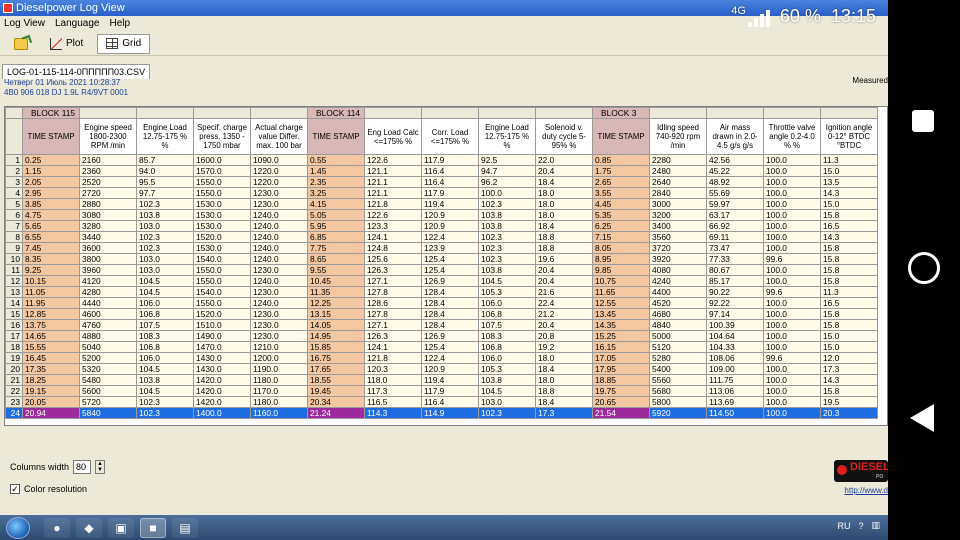  I want to click on table-cell: 20.65, so click(621, 402).